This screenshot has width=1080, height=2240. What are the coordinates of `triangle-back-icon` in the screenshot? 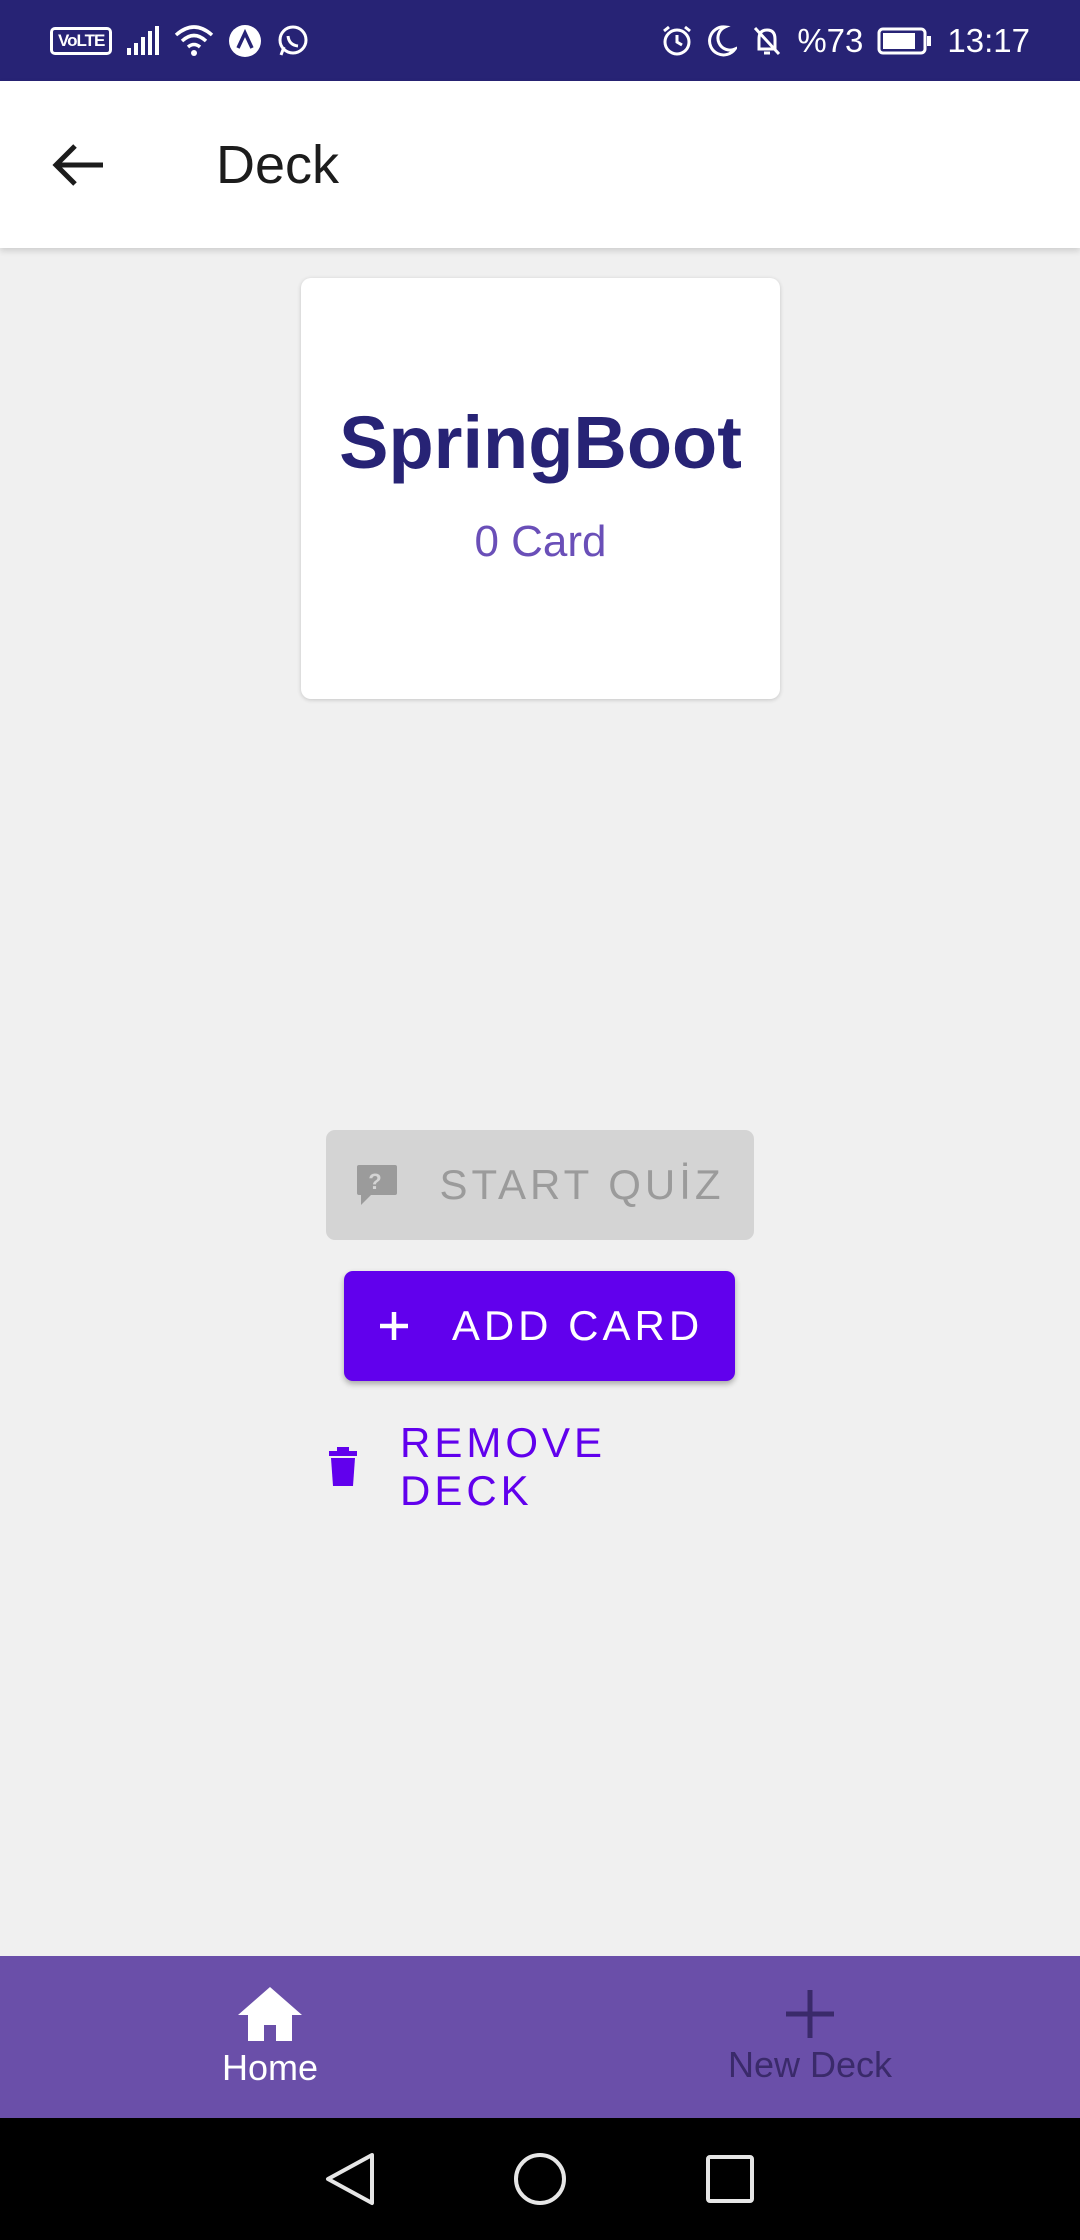 It's located at (350, 2179).